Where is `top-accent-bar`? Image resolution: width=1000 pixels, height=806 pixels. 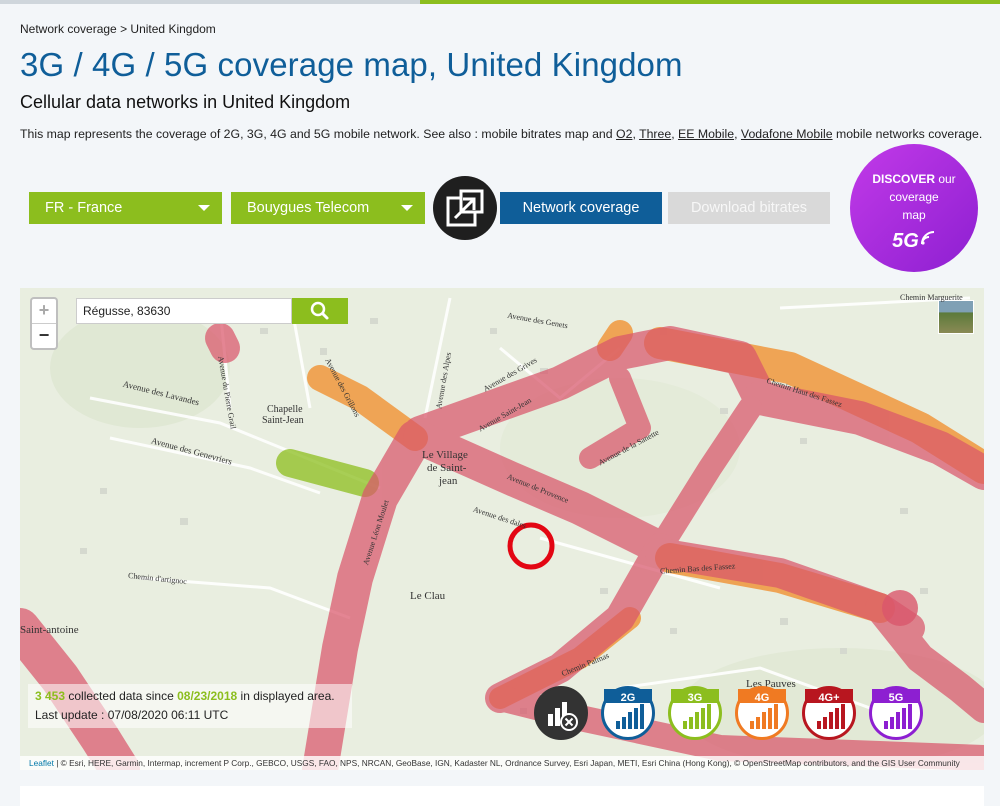 top-accent-bar is located at coordinates (500, 2).